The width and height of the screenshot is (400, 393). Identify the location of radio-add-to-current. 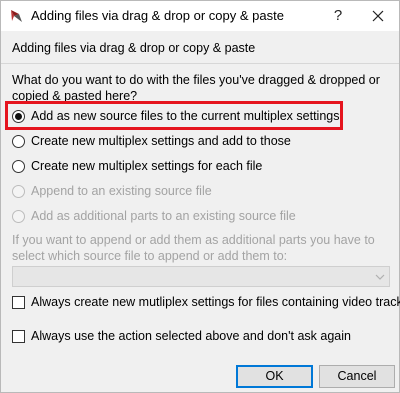
(18, 116).